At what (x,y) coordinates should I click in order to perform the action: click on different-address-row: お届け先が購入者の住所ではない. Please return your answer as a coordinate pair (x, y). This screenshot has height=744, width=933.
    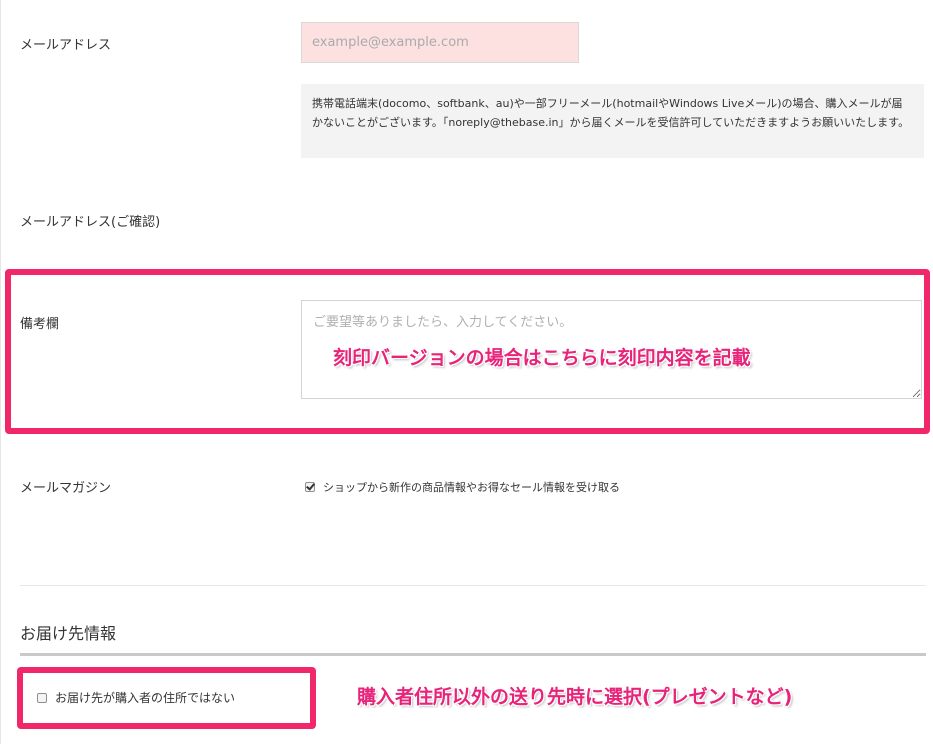
    Looking at the image, I should click on (136, 697).